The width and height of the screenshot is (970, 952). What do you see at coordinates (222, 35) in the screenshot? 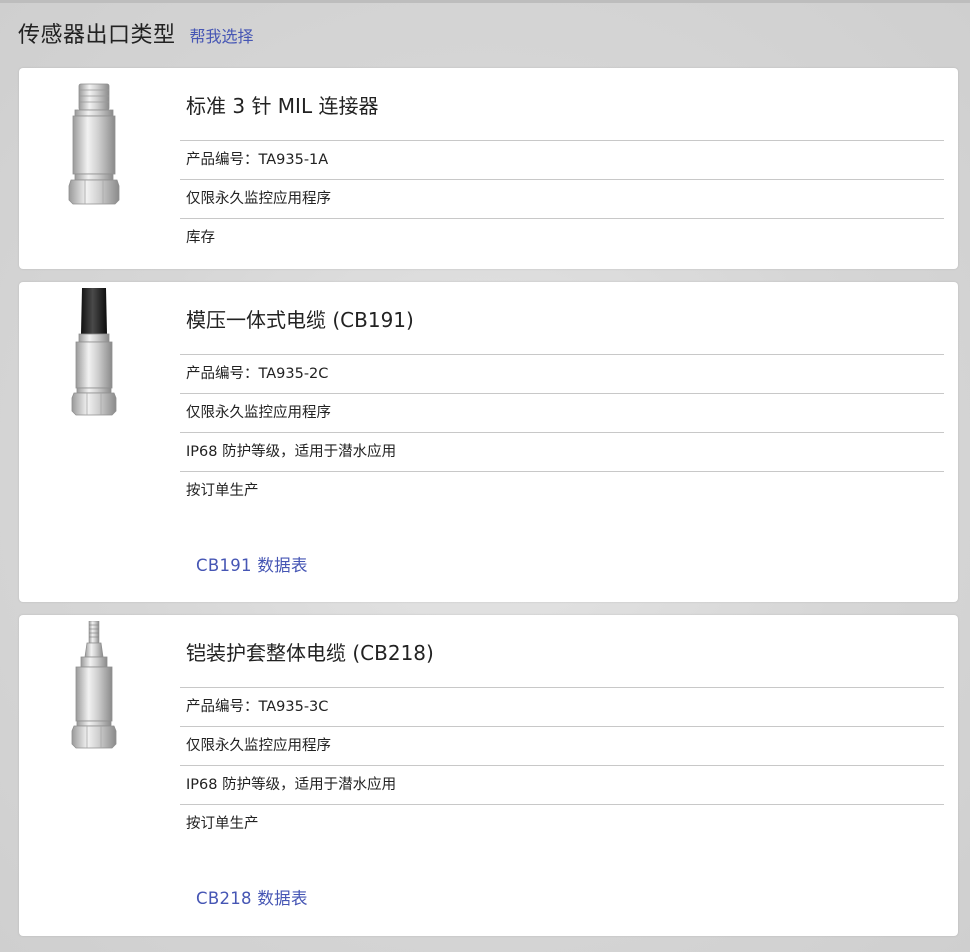
I see `help-me-choose-link: 帮我选择` at bounding box center [222, 35].